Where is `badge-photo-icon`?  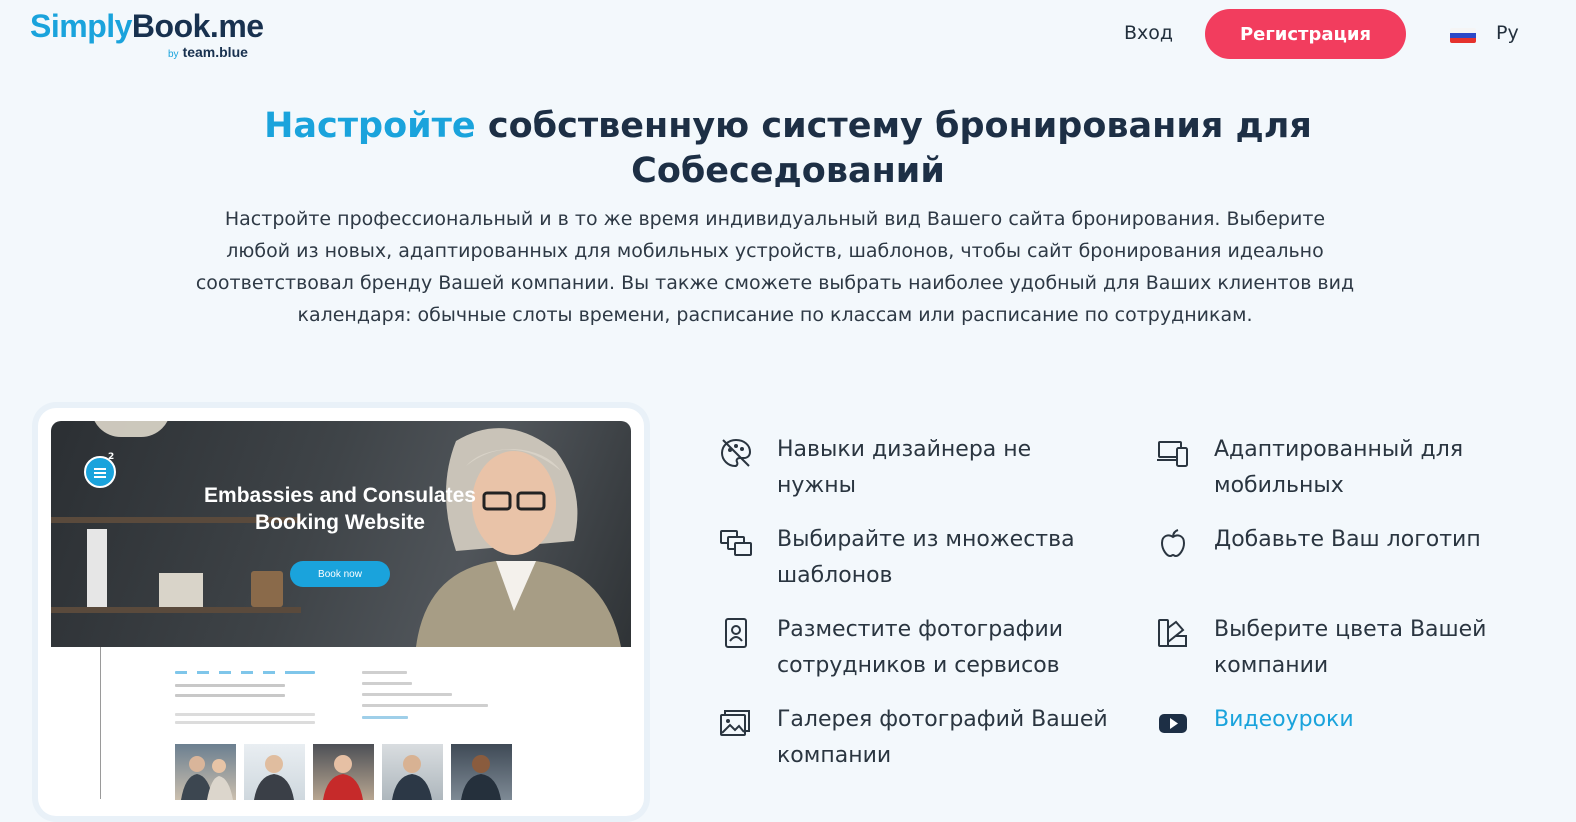 badge-photo-icon is located at coordinates (736, 633).